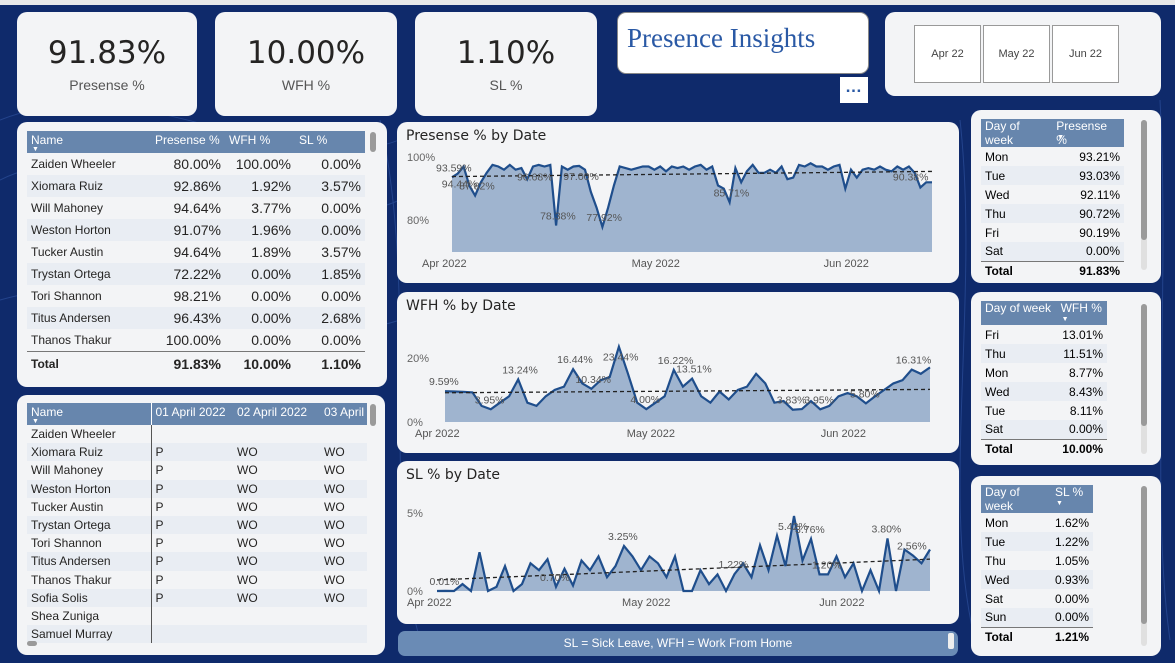 The height and width of the screenshot is (663, 1175). I want to click on dow-total-row: Total 10.00%, so click(1044, 448).